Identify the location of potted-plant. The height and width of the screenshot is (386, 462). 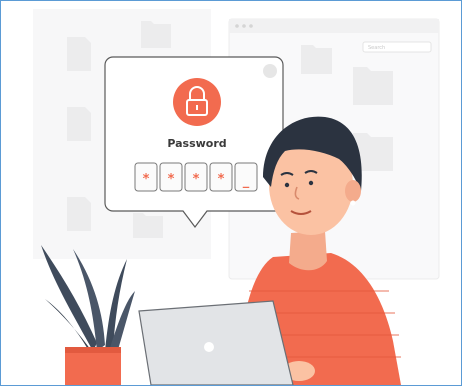
(88, 315).